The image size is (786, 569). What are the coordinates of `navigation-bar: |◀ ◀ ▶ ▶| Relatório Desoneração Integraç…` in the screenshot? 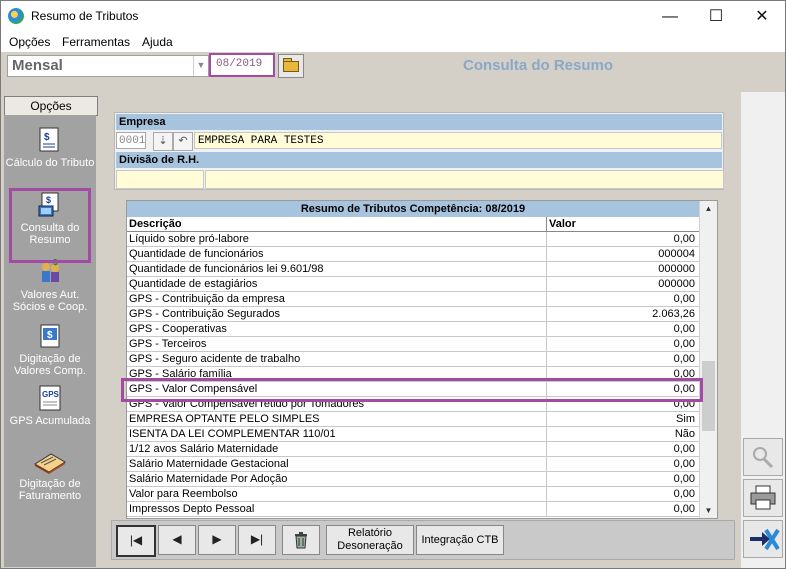 It's located at (423, 540).